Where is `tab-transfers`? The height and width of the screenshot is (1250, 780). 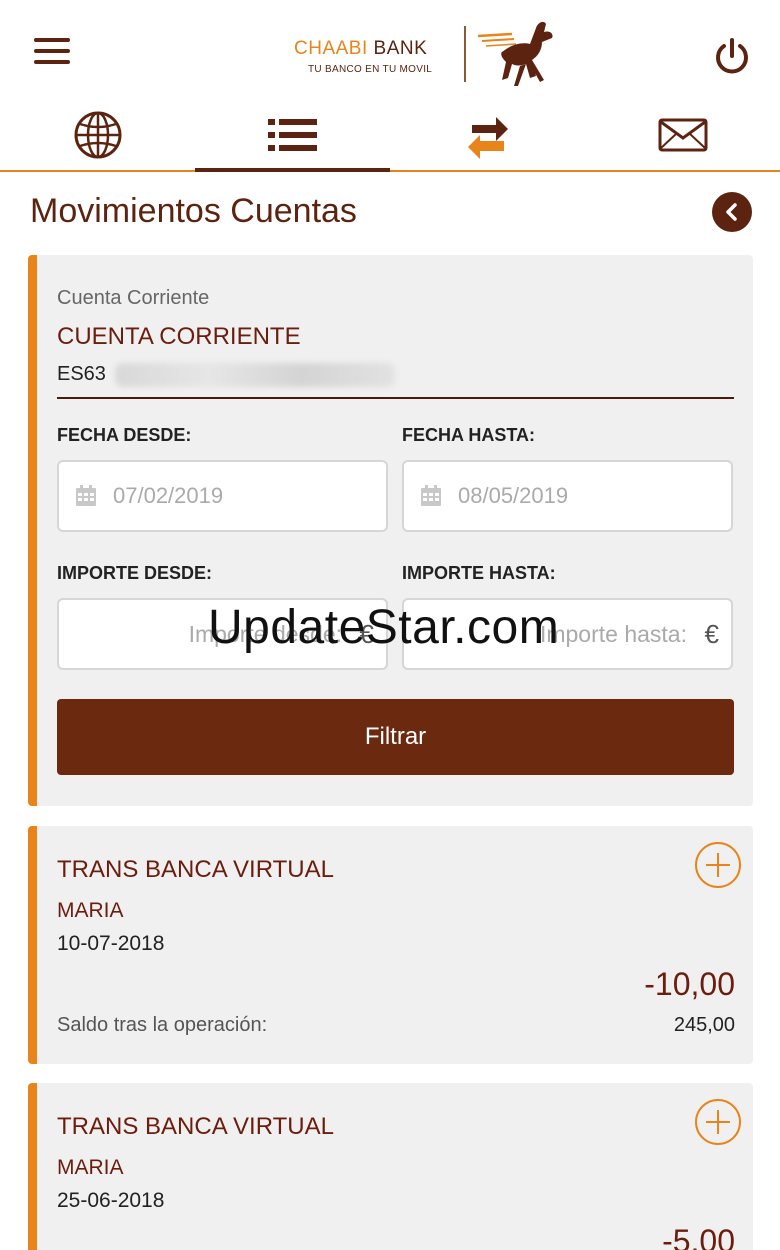 tab-transfers is located at coordinates (487, 135).